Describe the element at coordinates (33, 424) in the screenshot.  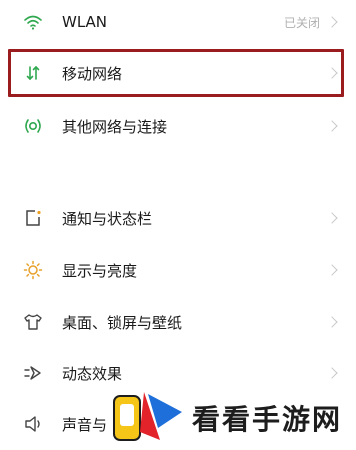
I see `sound-icon` at that location.